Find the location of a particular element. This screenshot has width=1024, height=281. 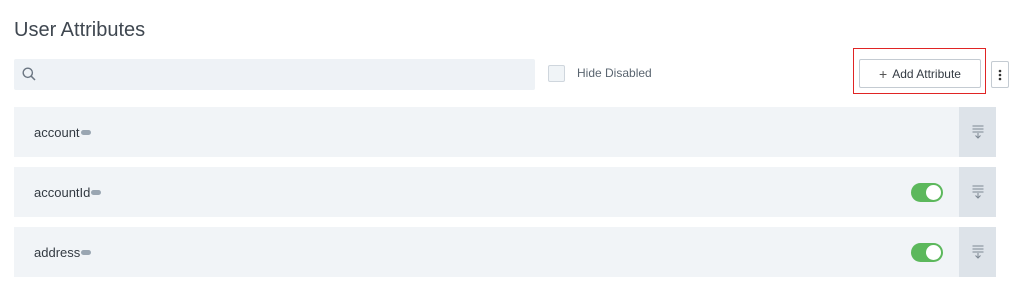

more-options-button is located at coordinates (1000, 74).